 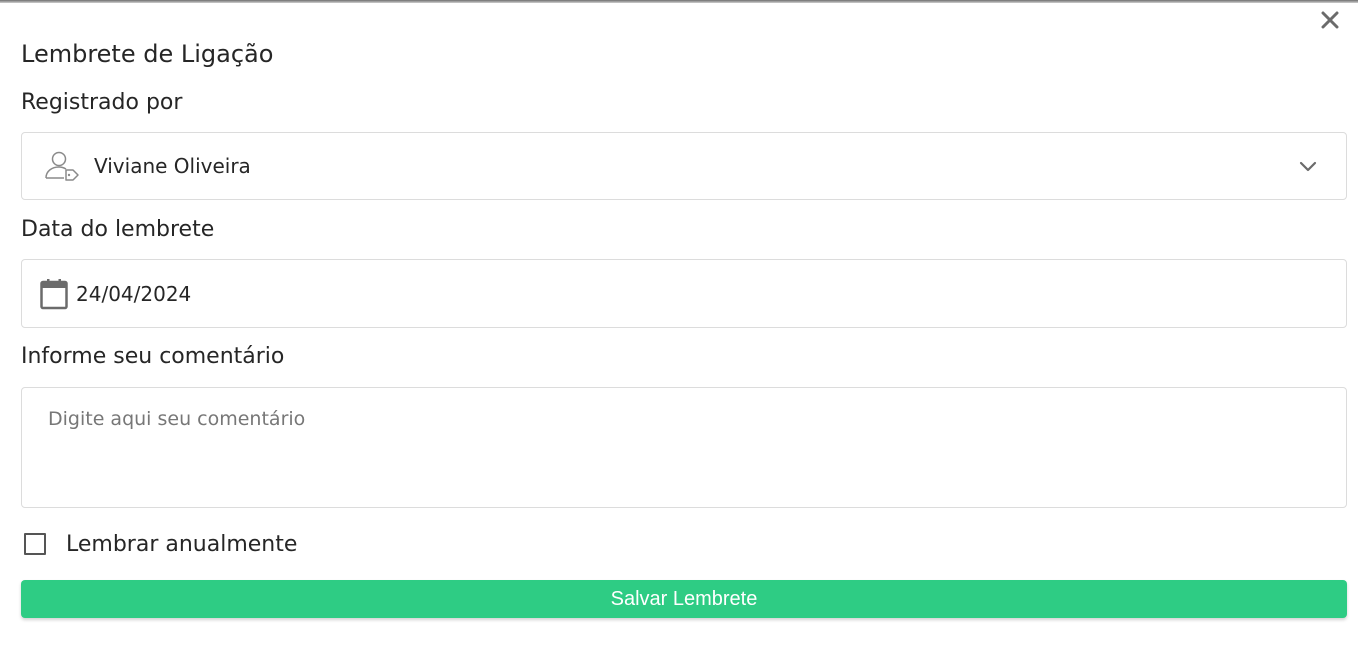 I want to click on reminder-date-value: 24/04/2024, so click(x=134, y=293).